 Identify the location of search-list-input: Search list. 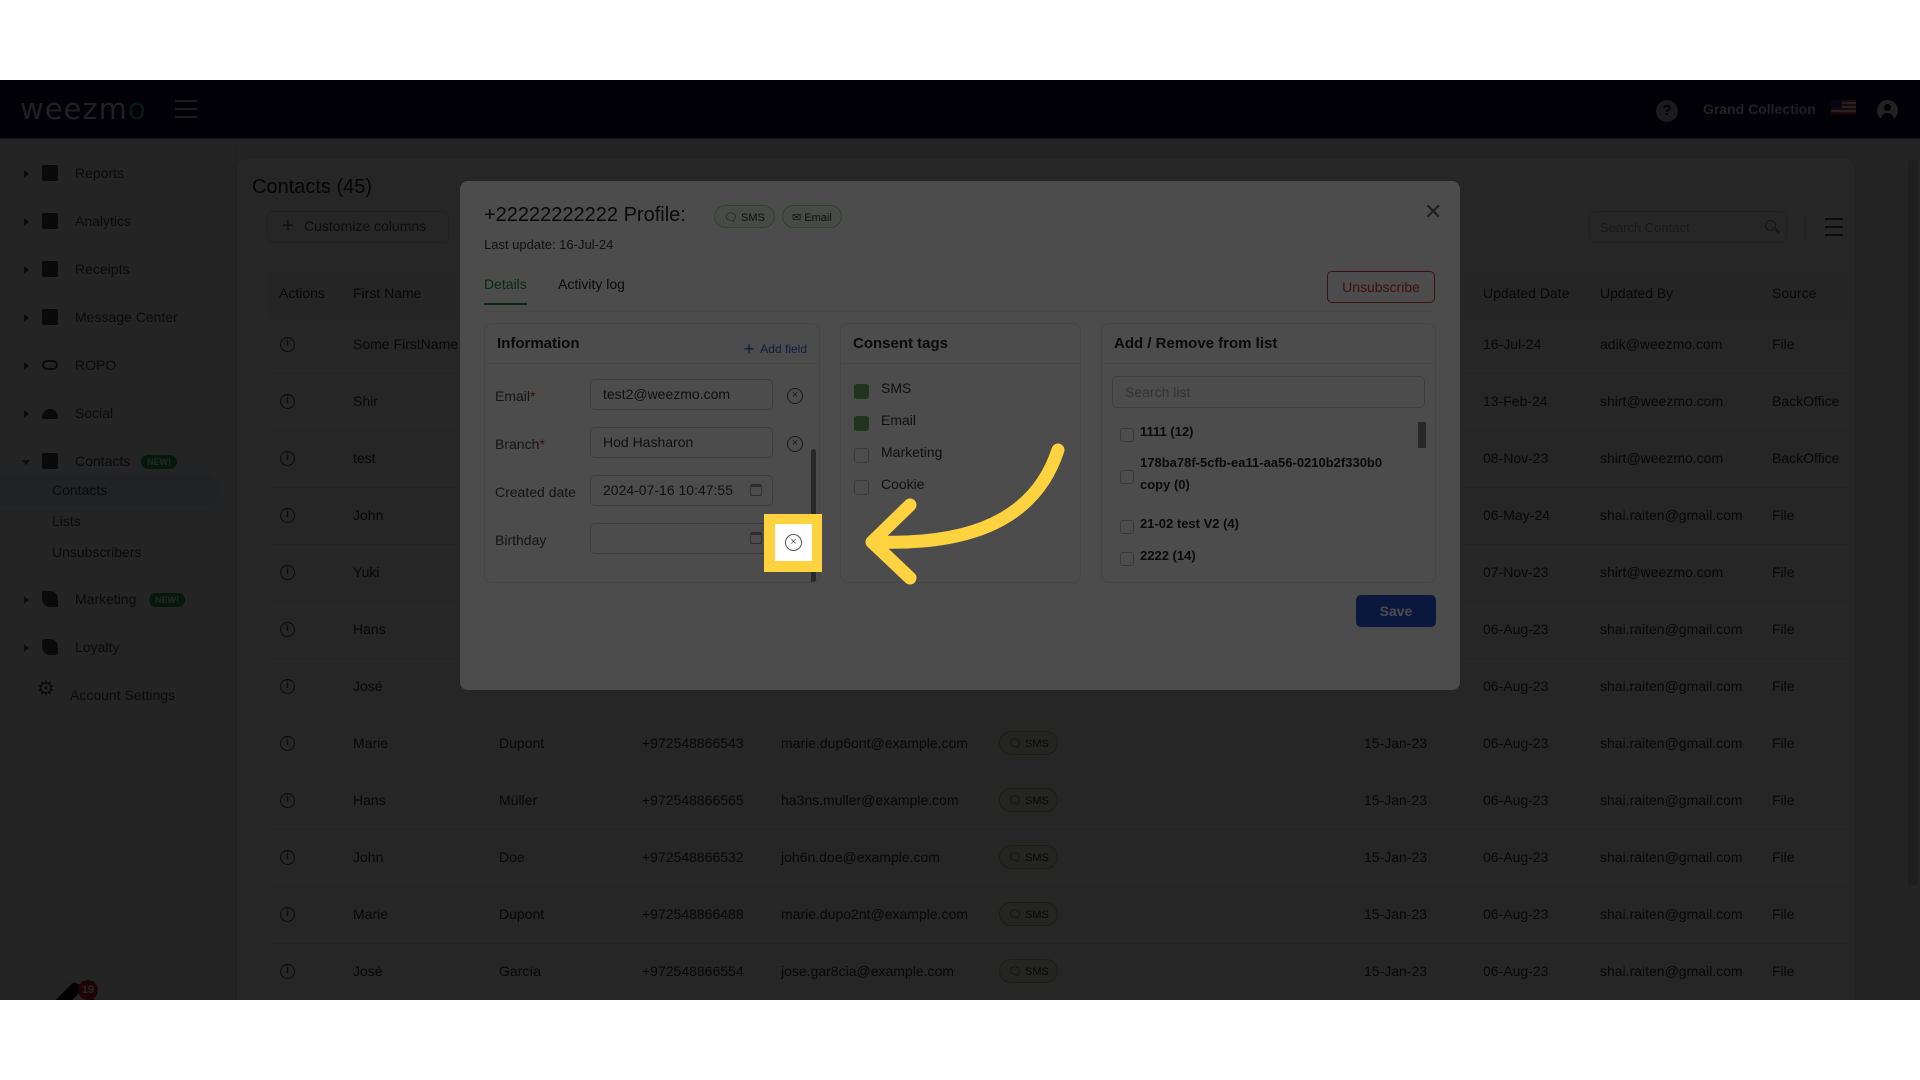
(1268, 392).